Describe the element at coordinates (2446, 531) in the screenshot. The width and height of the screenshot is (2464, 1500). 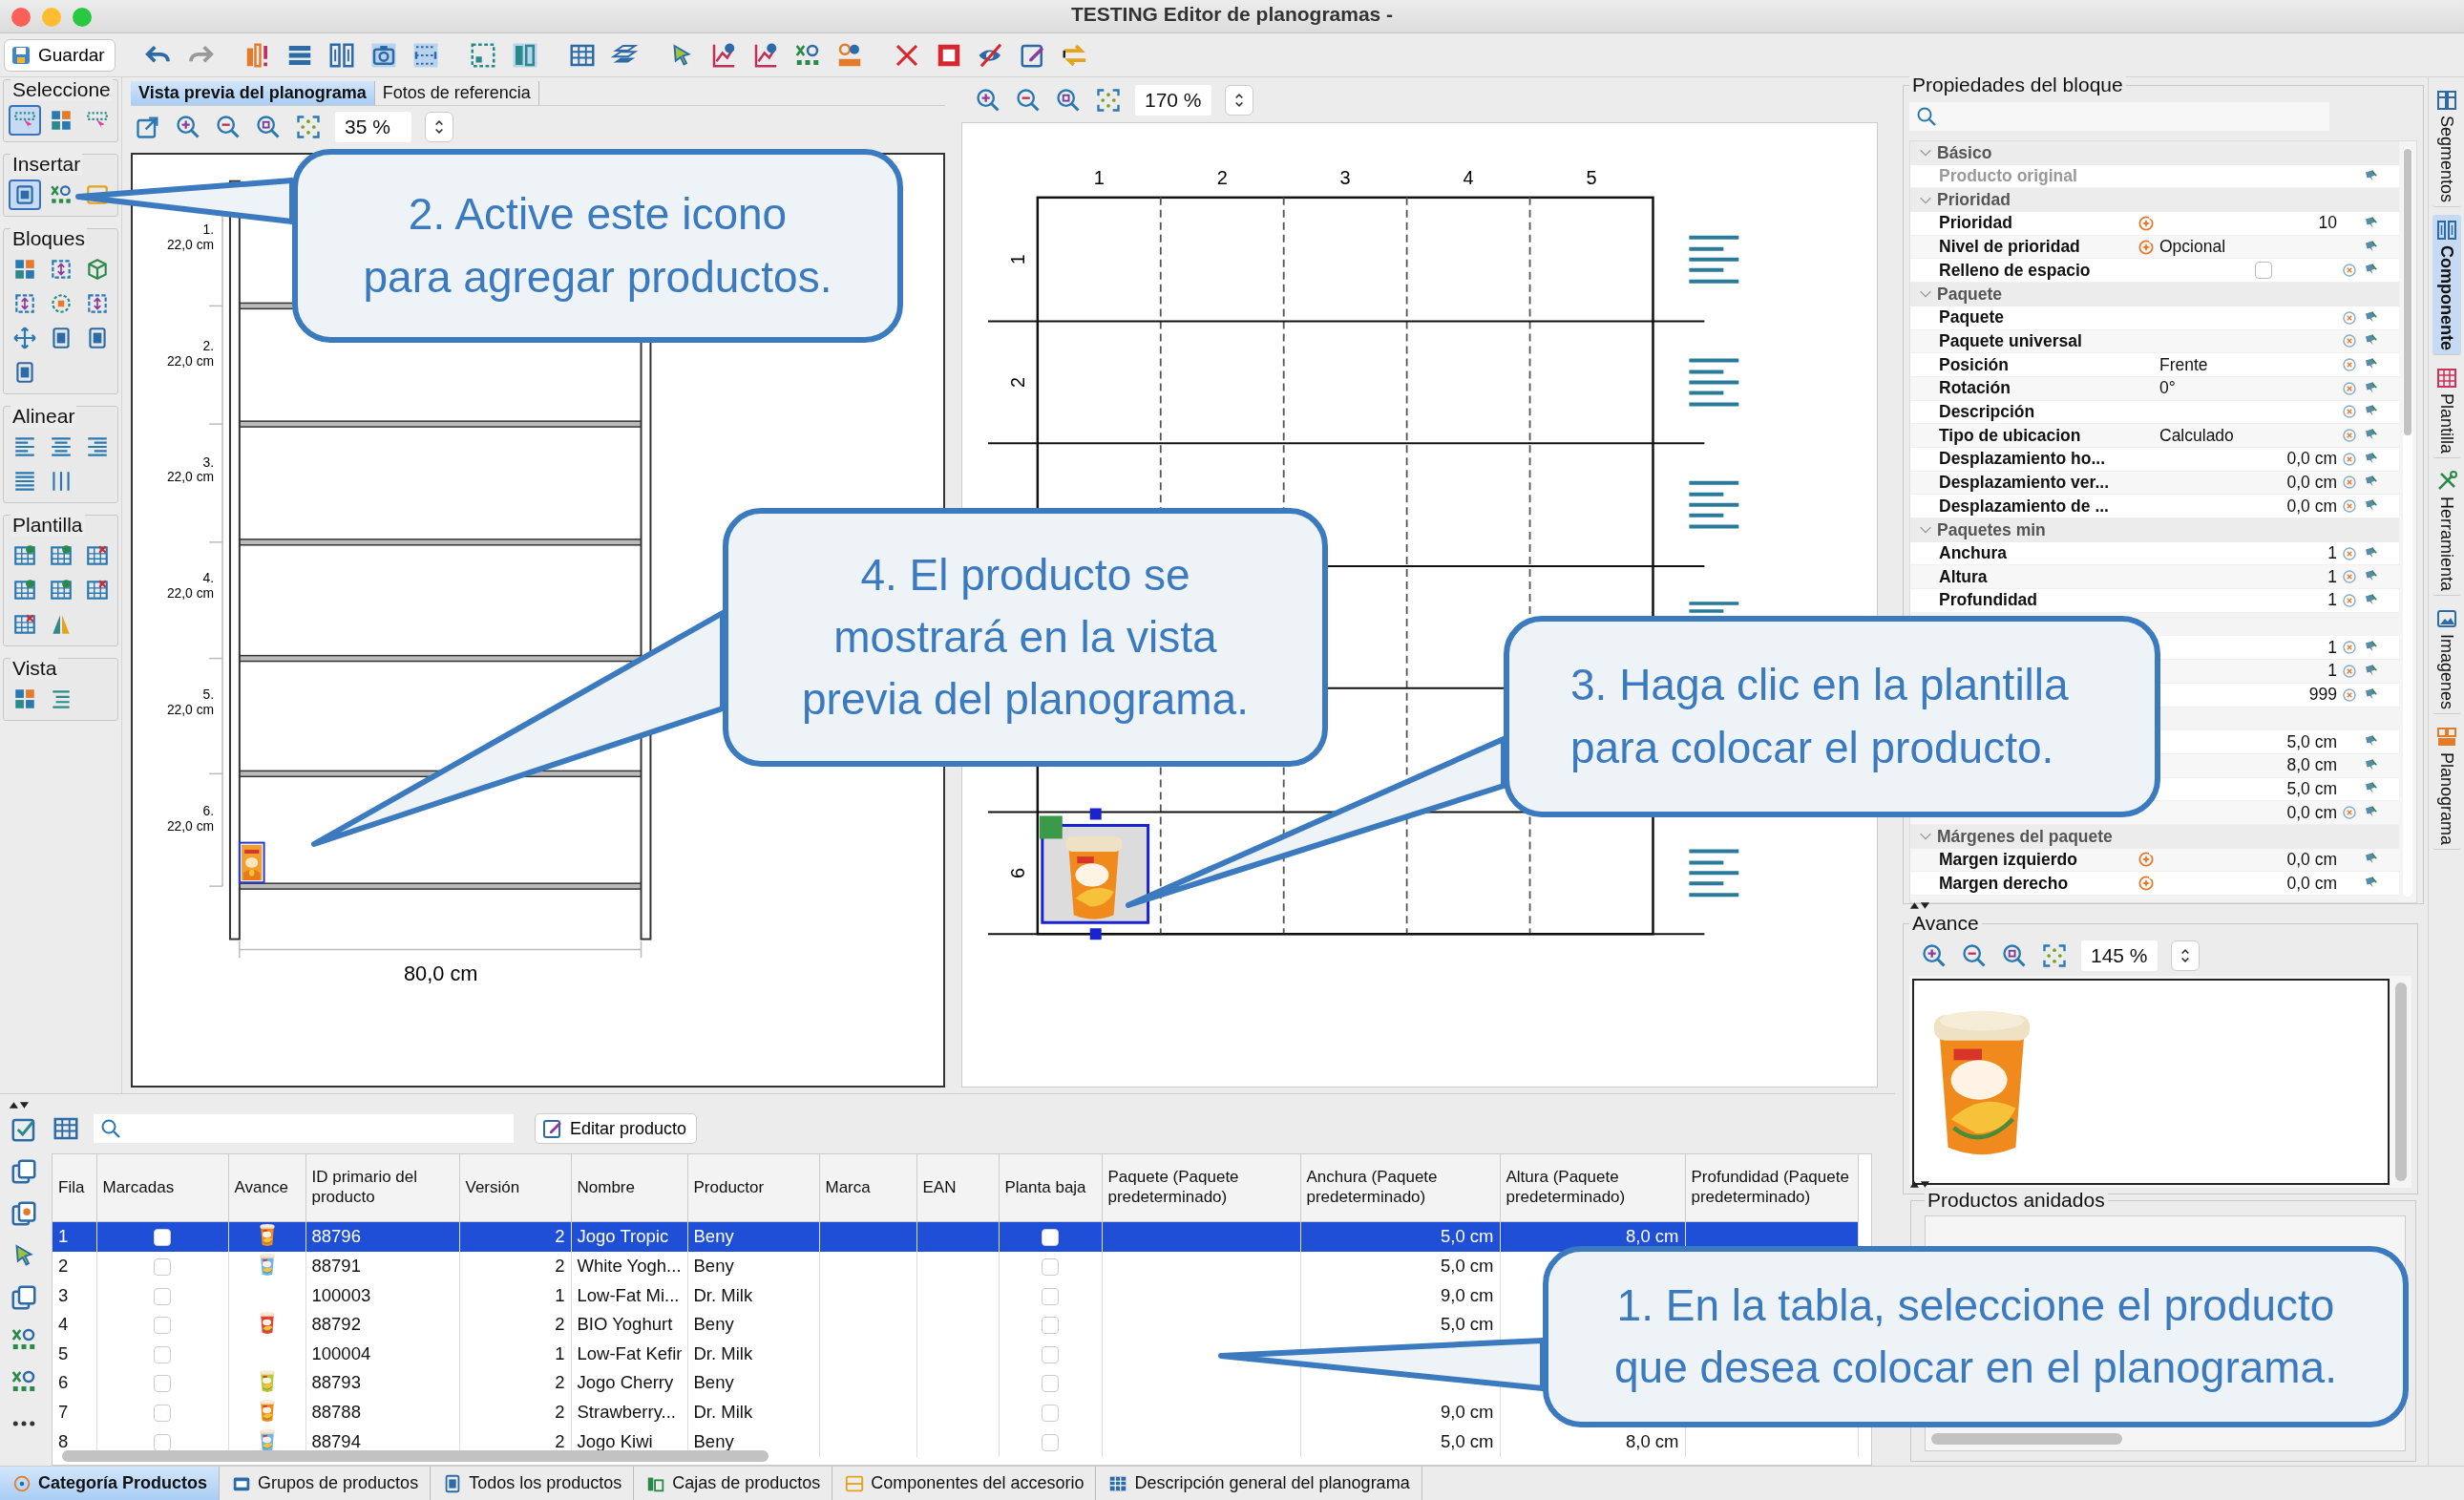
I see `side-tab: Herramienta` at that location.